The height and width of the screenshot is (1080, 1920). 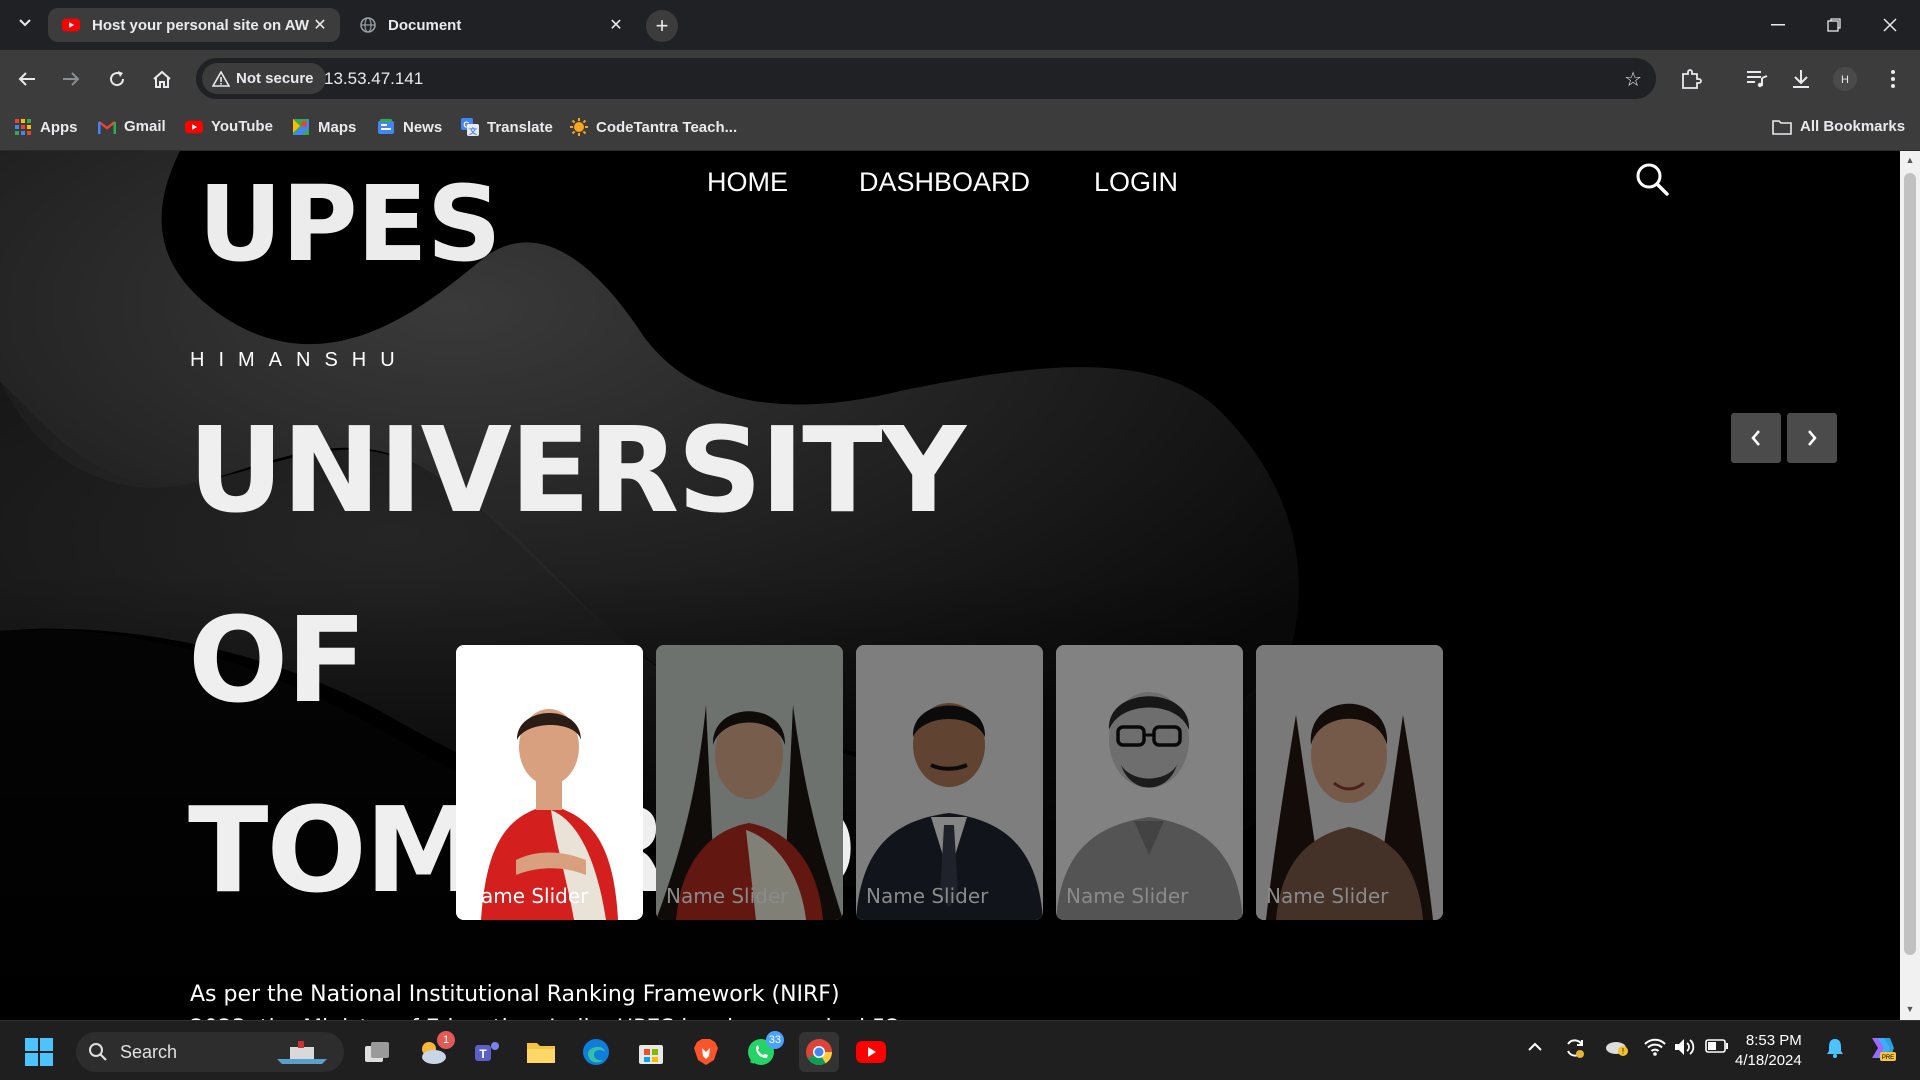 What do you see at coordinates (1617, 1049) in the screenshot?
I see `onedrive-warning-icon: !` at bounding box center [1617, 1049].